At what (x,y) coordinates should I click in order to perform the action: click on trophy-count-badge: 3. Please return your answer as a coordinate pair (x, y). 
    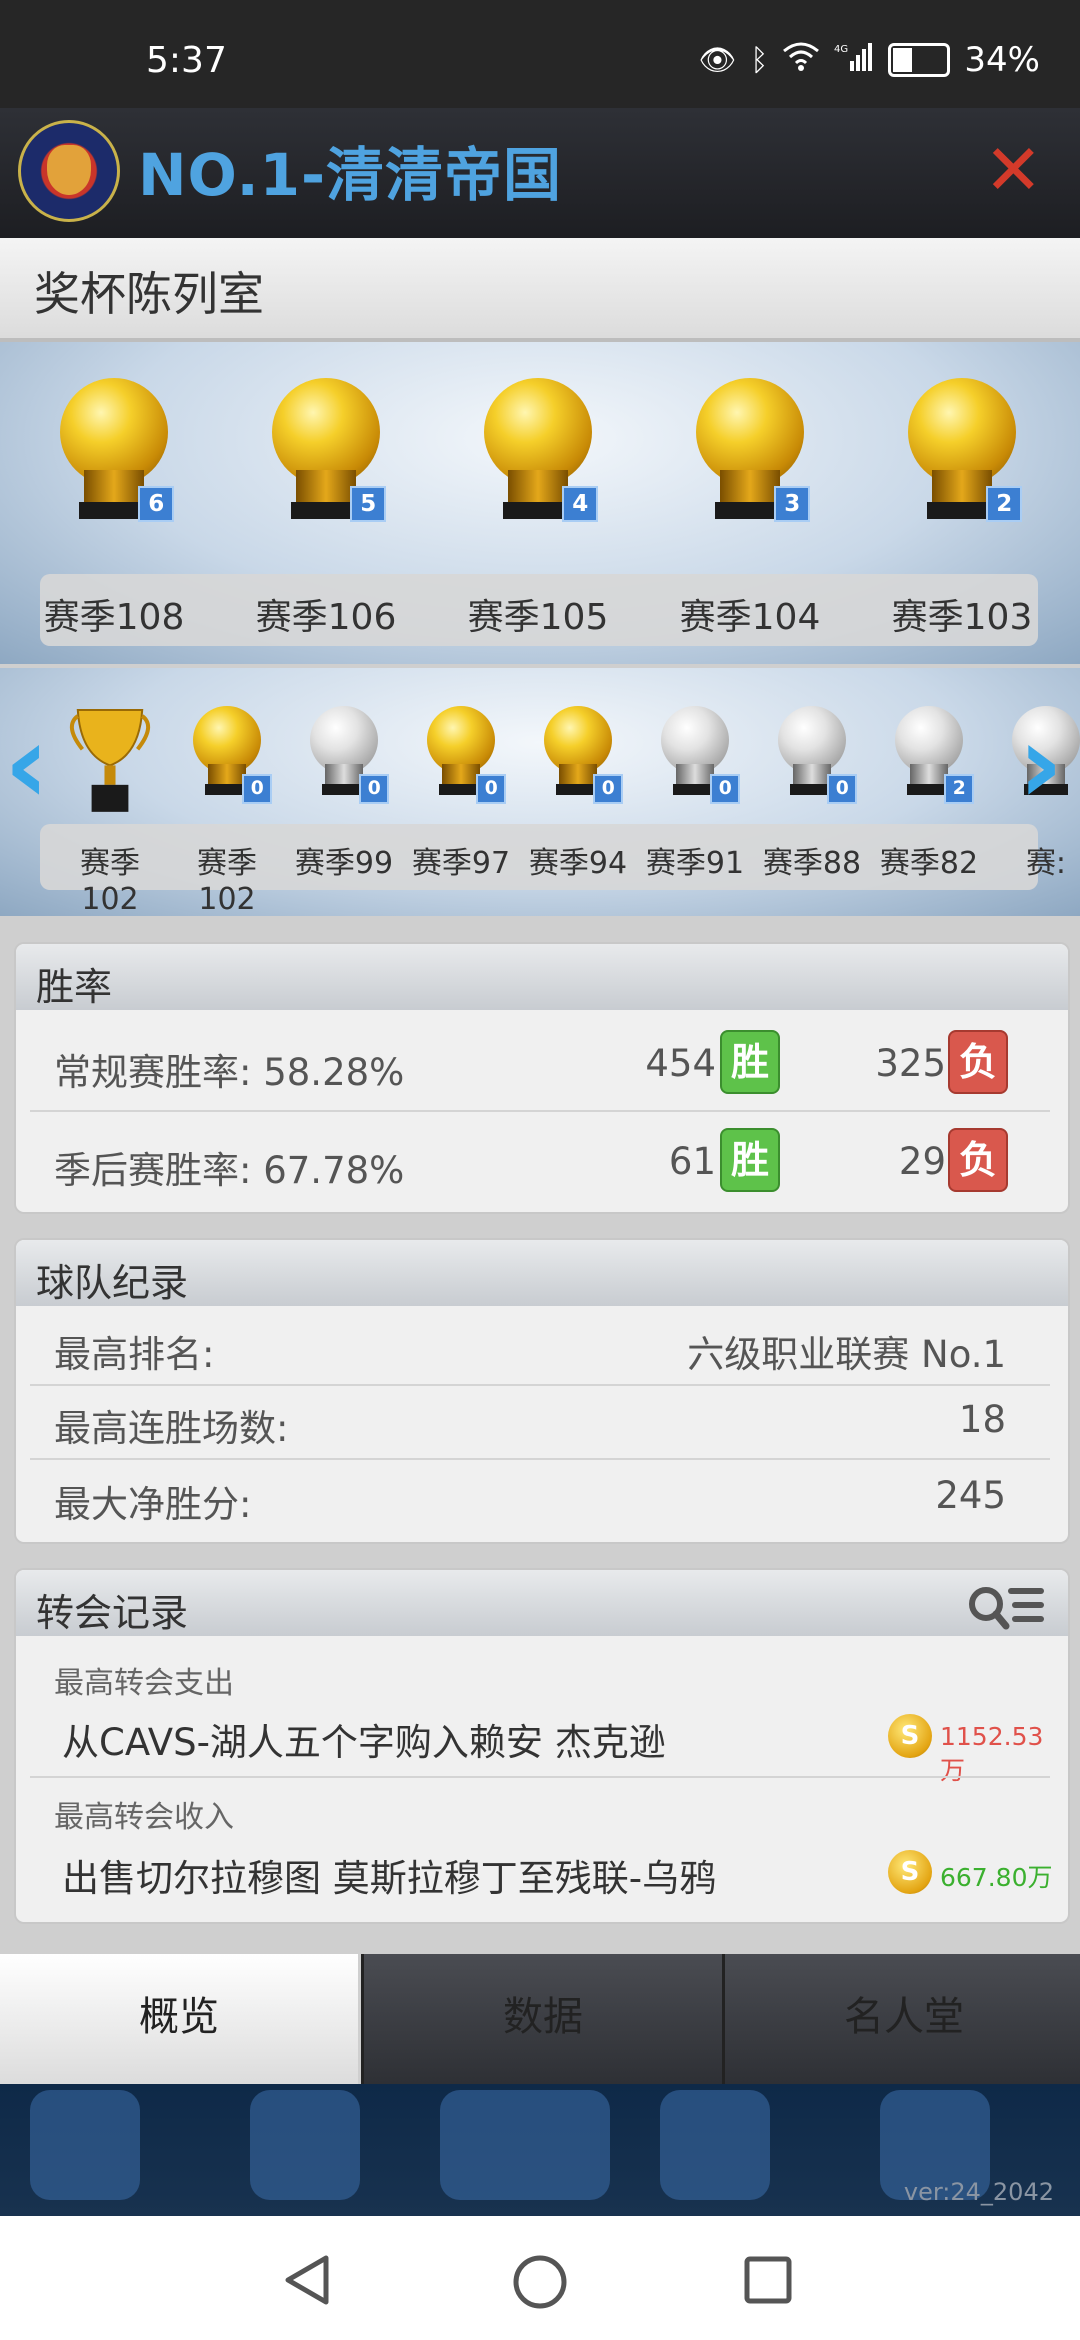
    Looking at the image, I should click on (792, 504).